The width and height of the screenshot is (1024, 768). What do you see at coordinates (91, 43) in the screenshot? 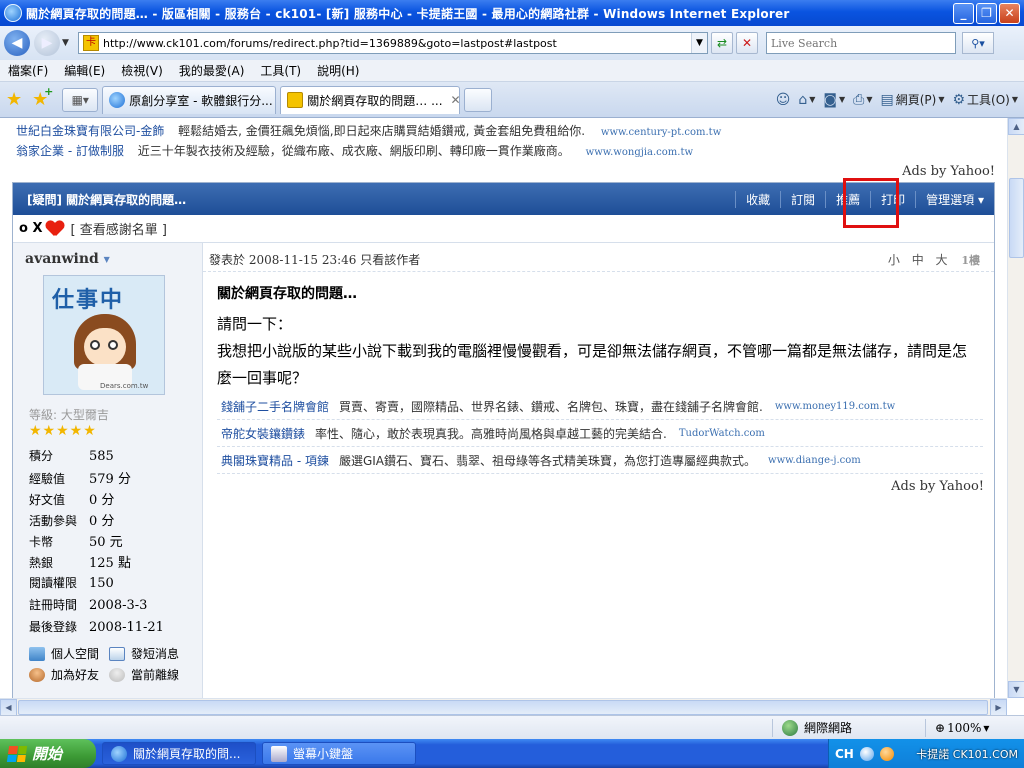
I see `site-favicon-icon: 卡` at bounding box center [91, 43].